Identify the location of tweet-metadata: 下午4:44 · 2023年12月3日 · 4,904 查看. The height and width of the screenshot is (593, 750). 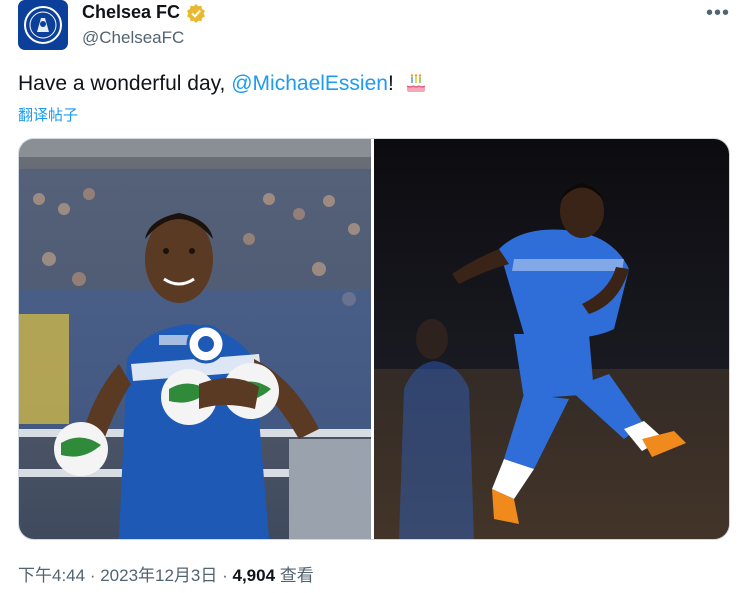
(166, 573).